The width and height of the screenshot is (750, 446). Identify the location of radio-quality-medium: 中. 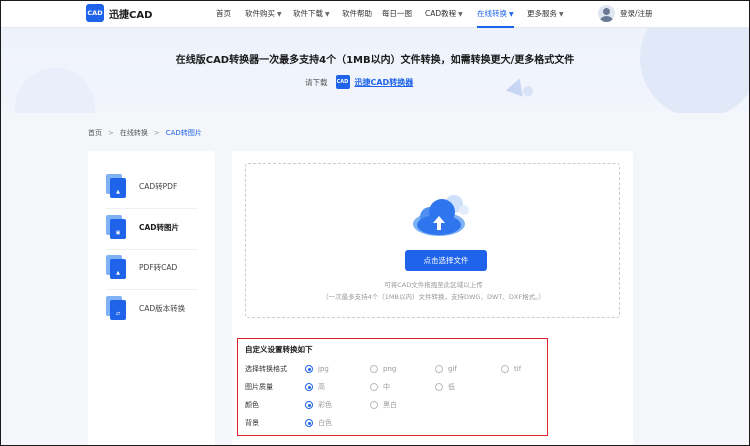
(380, 387).